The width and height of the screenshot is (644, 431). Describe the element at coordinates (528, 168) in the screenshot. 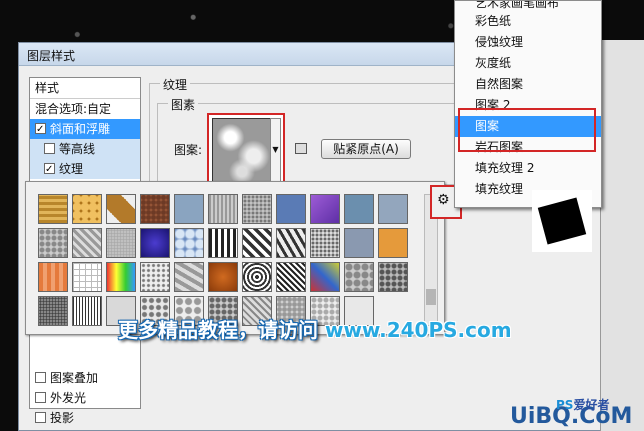

I see `menu-item: 填充纹理 2` at that location.